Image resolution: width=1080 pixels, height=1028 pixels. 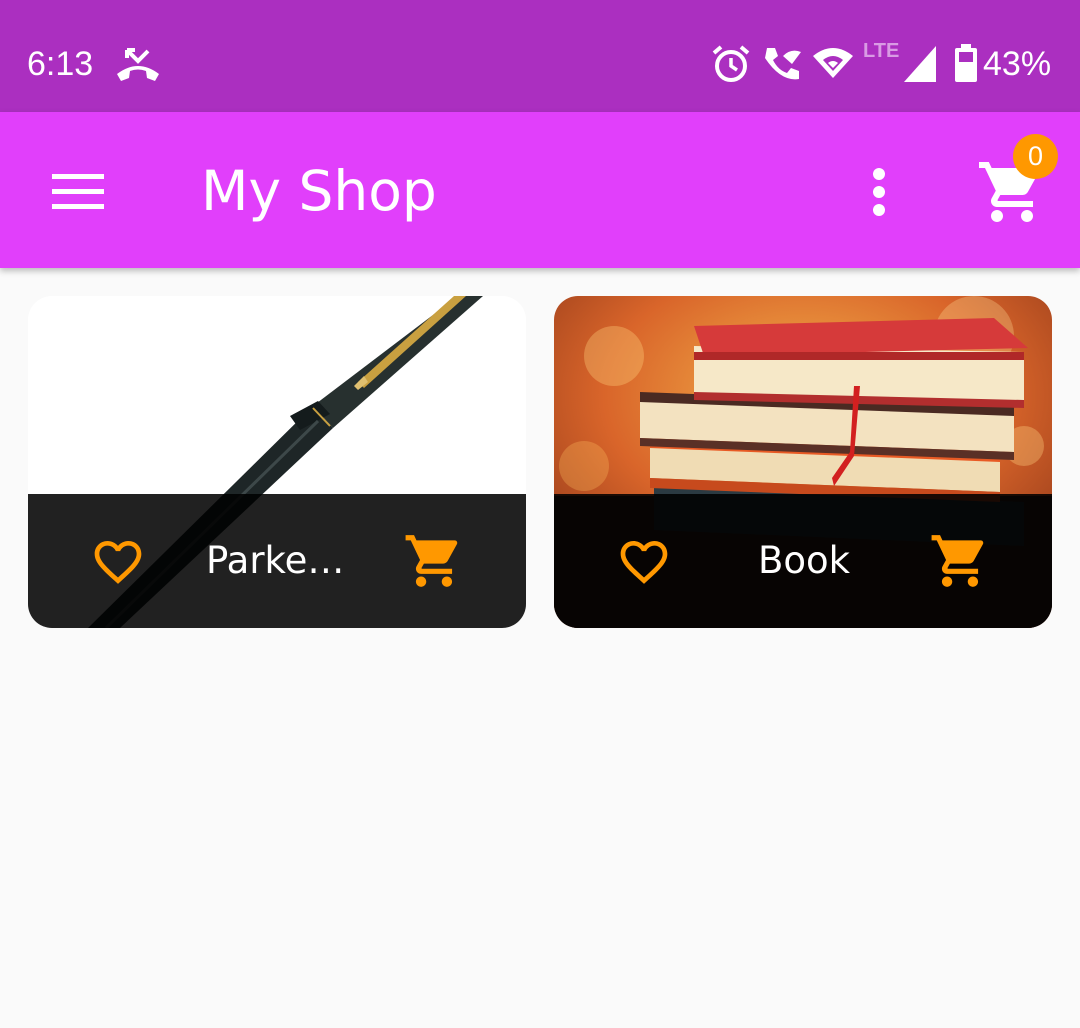 What do you see at coordinates (966, 63) in the screenshot?
I see `battery-icon` at bounding box center [966, 63].